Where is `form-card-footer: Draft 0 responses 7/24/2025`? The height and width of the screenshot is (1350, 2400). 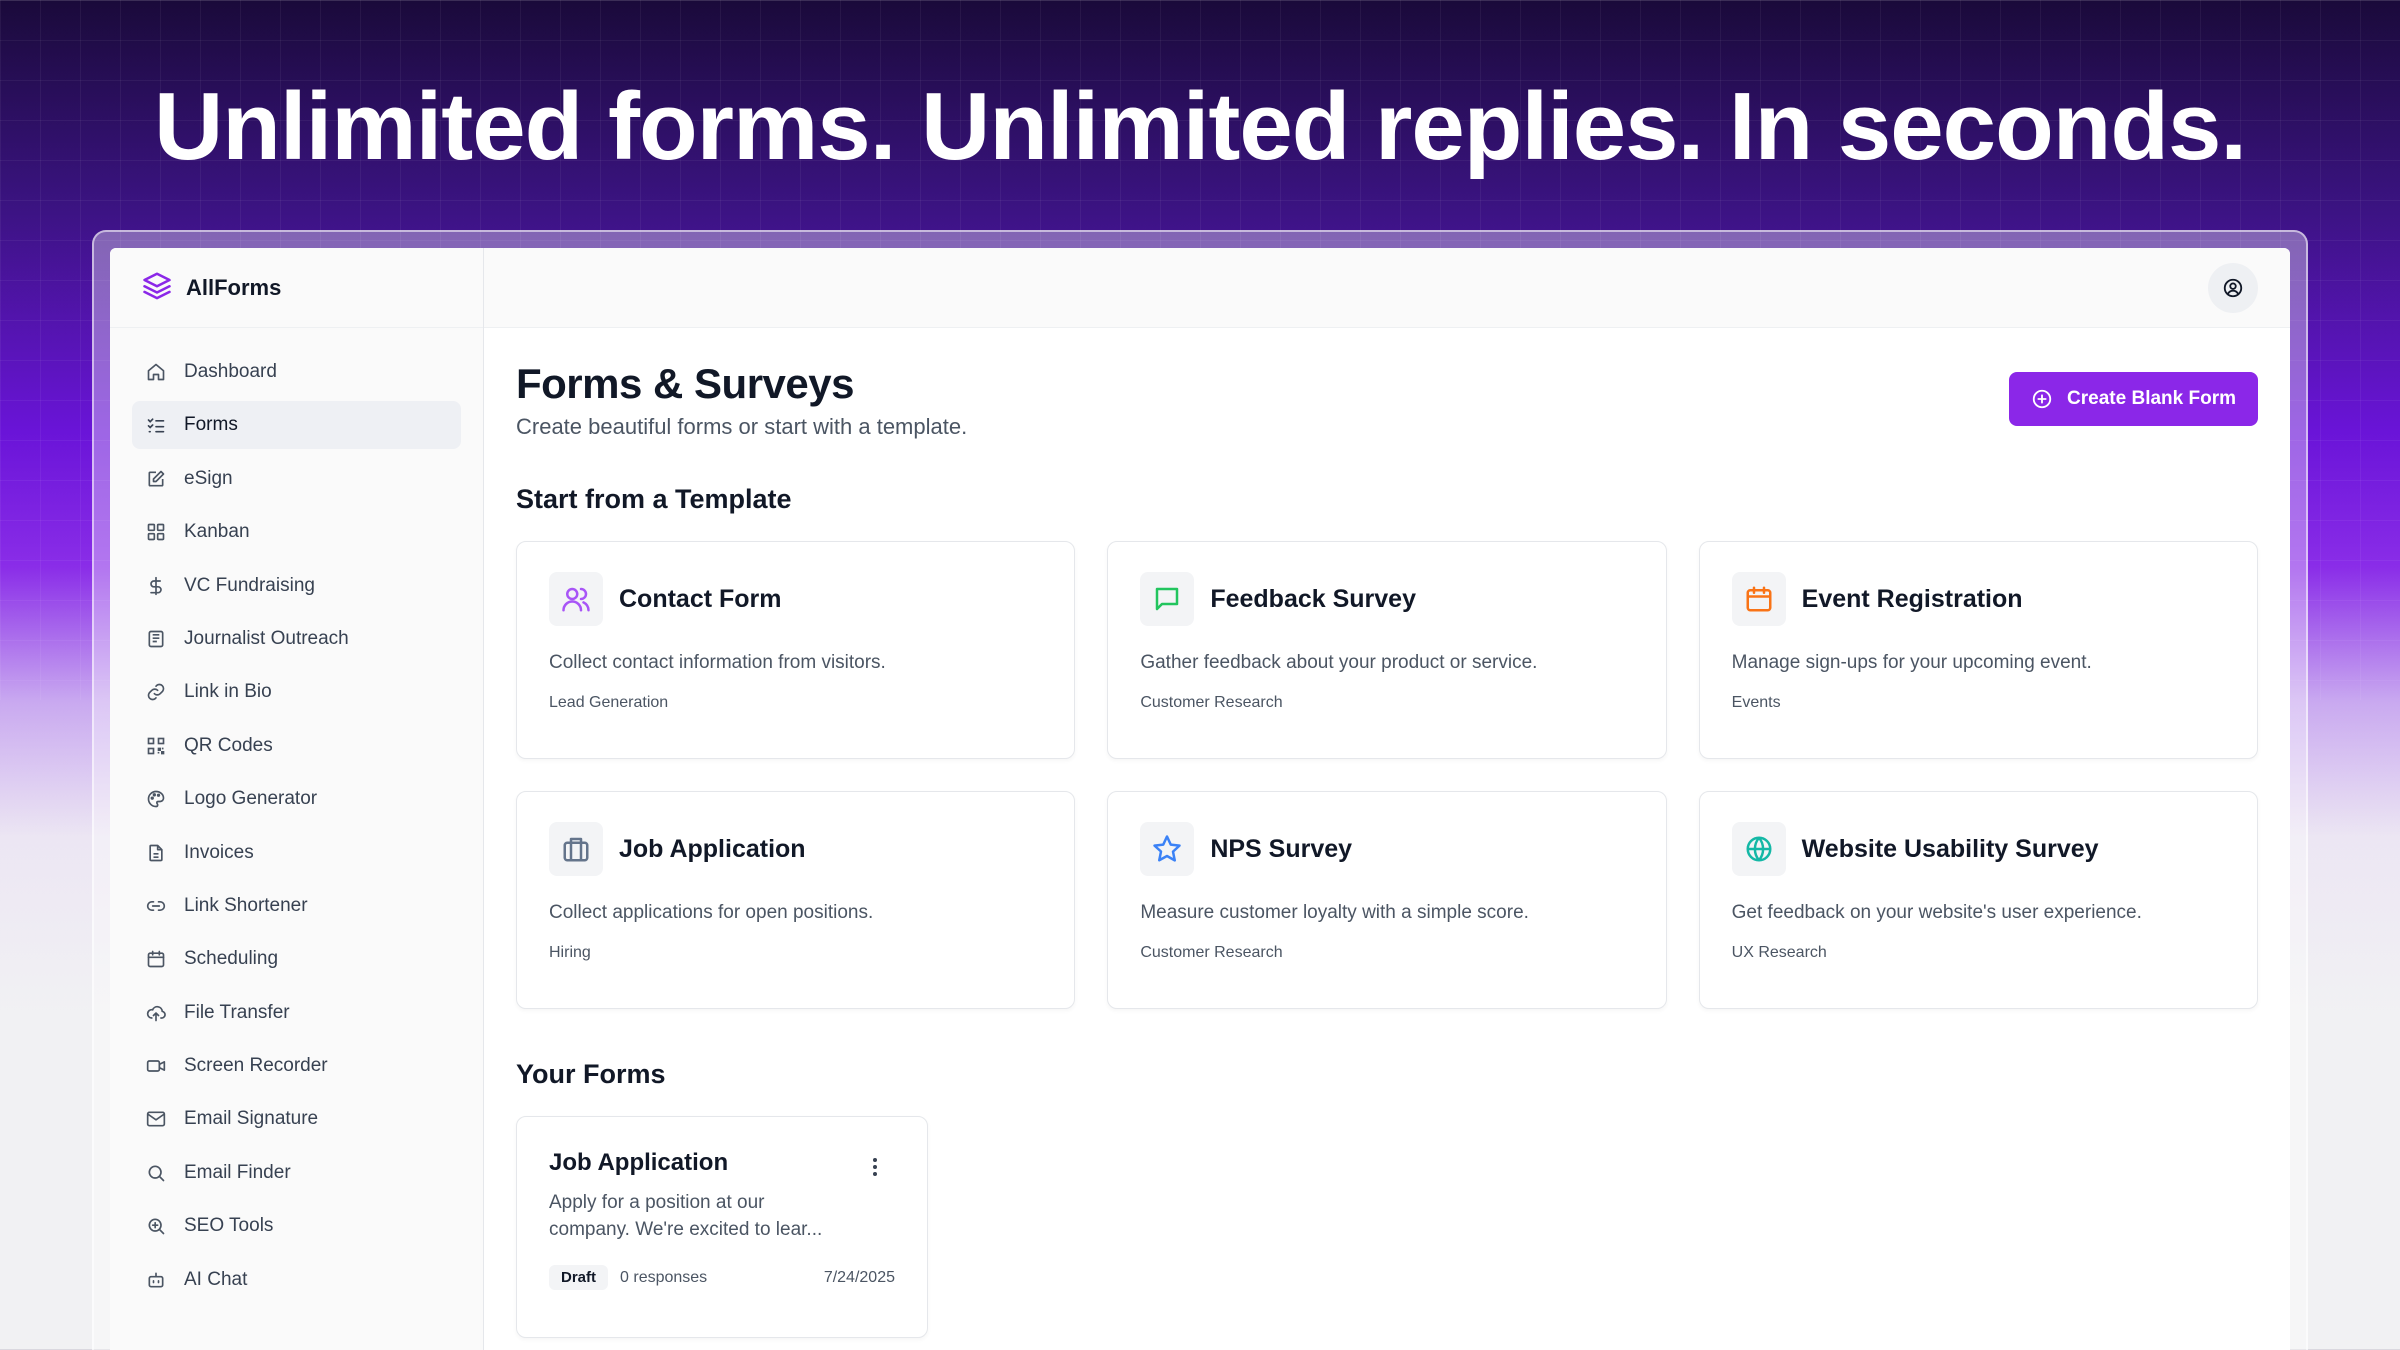
form-card-footer: Draft 0 responses 7/24/2025 is located at coordinates (722, 1277).